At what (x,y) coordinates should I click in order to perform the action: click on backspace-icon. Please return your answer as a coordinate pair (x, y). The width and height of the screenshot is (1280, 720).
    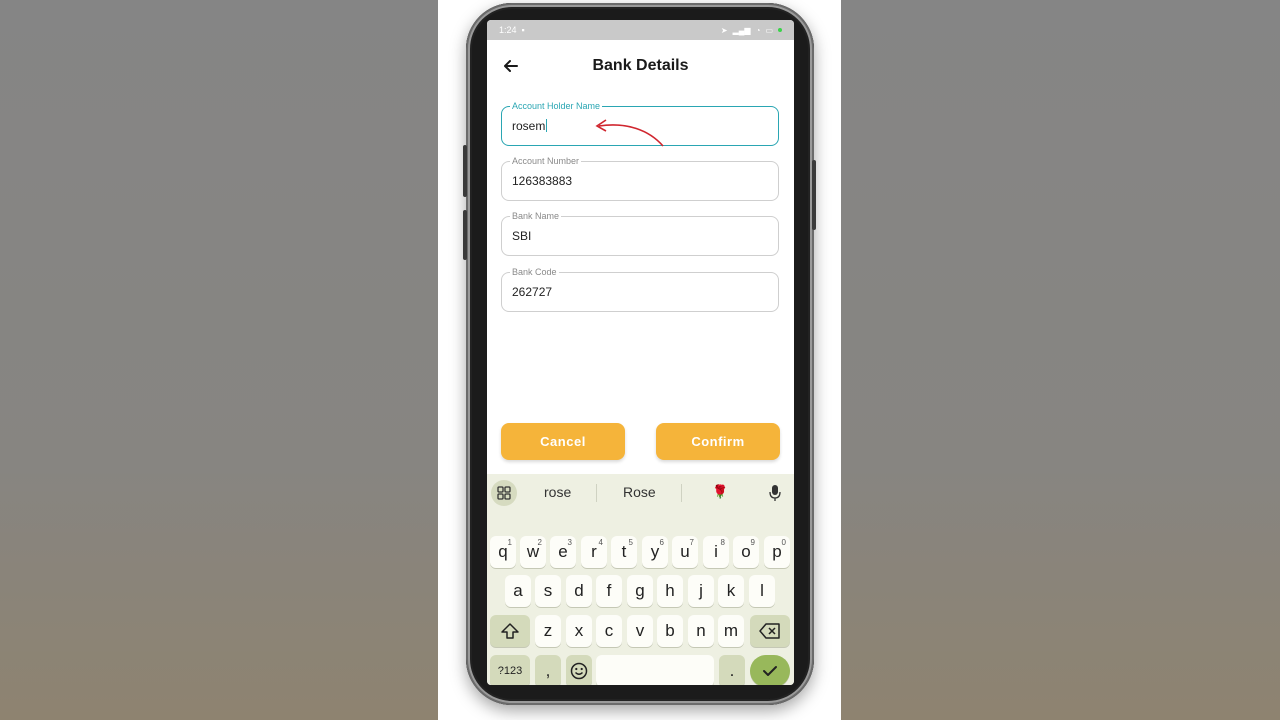
    Looking at the image, I should click on (770, 631).